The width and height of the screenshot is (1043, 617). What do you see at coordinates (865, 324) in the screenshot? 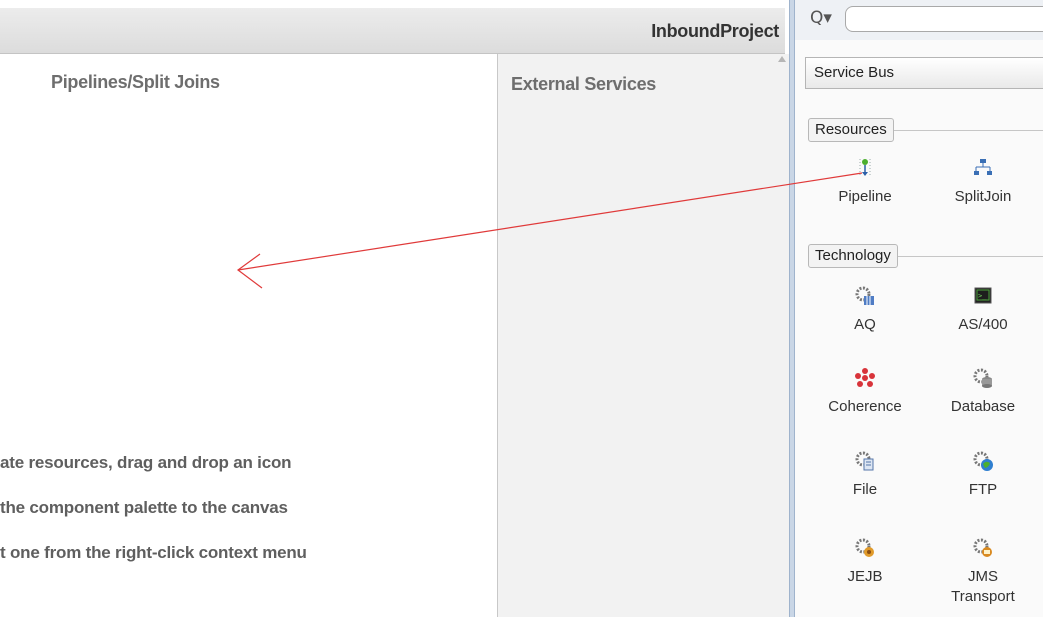
I see `palette-item-label: AQ` at bounding box center [865, 324].